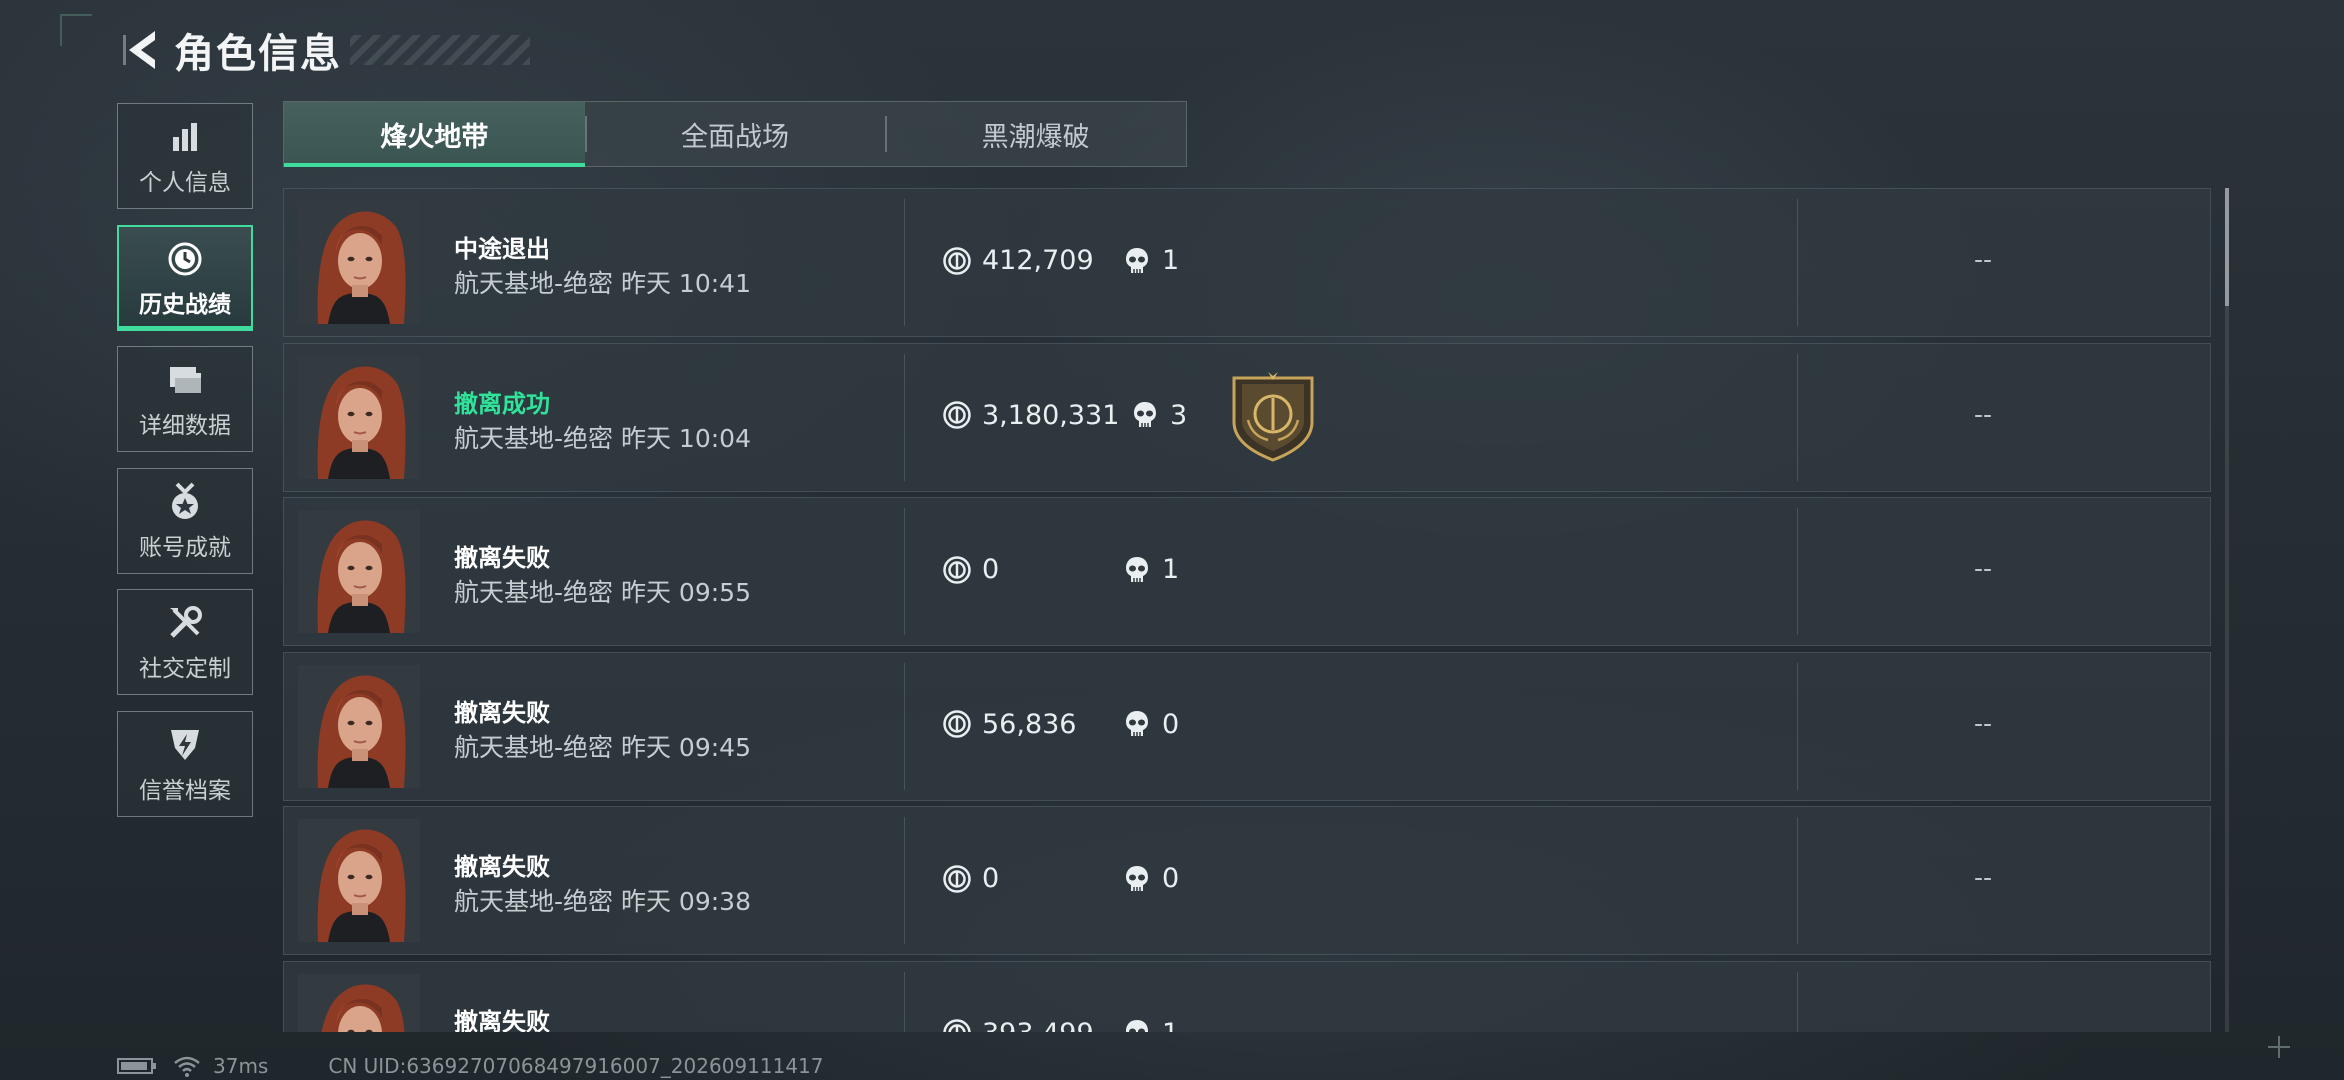 The width and height of the screenshot is (2344, 1080). I want to click on medal-icon, so click(185, 500).